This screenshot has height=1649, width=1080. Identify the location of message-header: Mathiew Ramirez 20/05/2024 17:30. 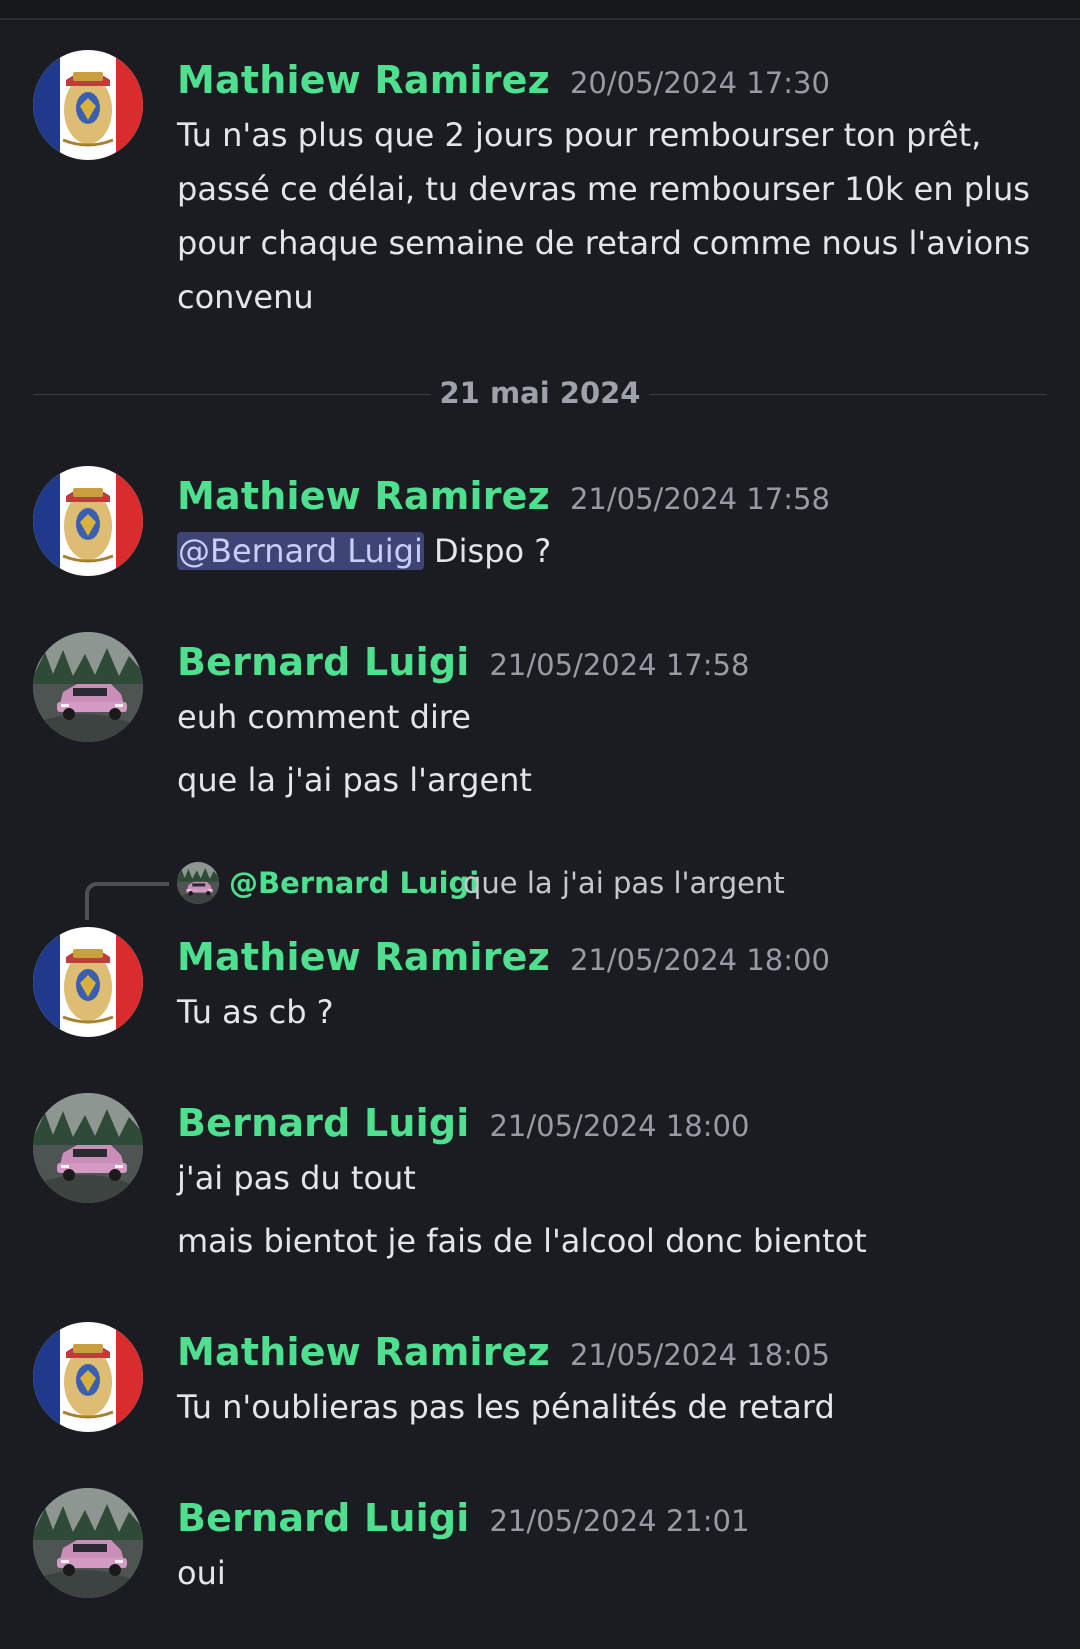
(503, 80).